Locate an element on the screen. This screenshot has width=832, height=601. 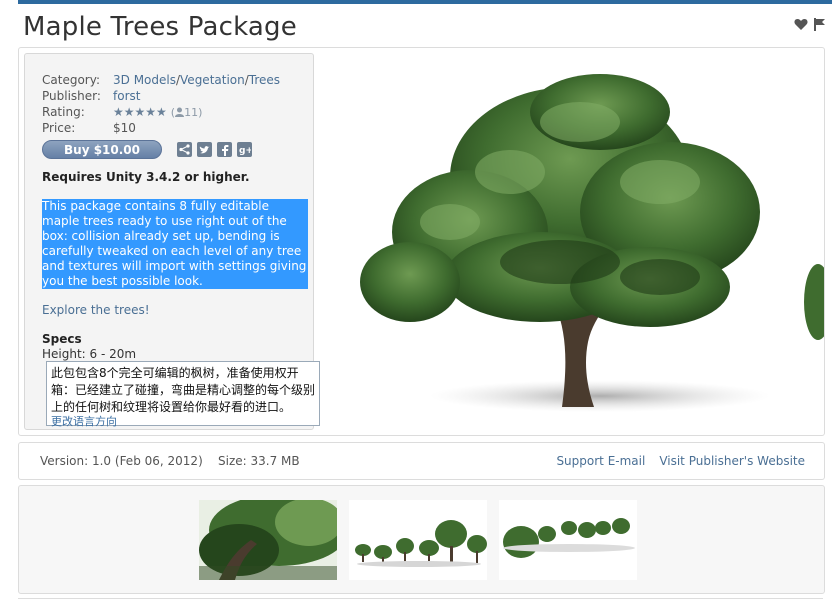
publisher-link: forst is located at coordinates (126, 96).